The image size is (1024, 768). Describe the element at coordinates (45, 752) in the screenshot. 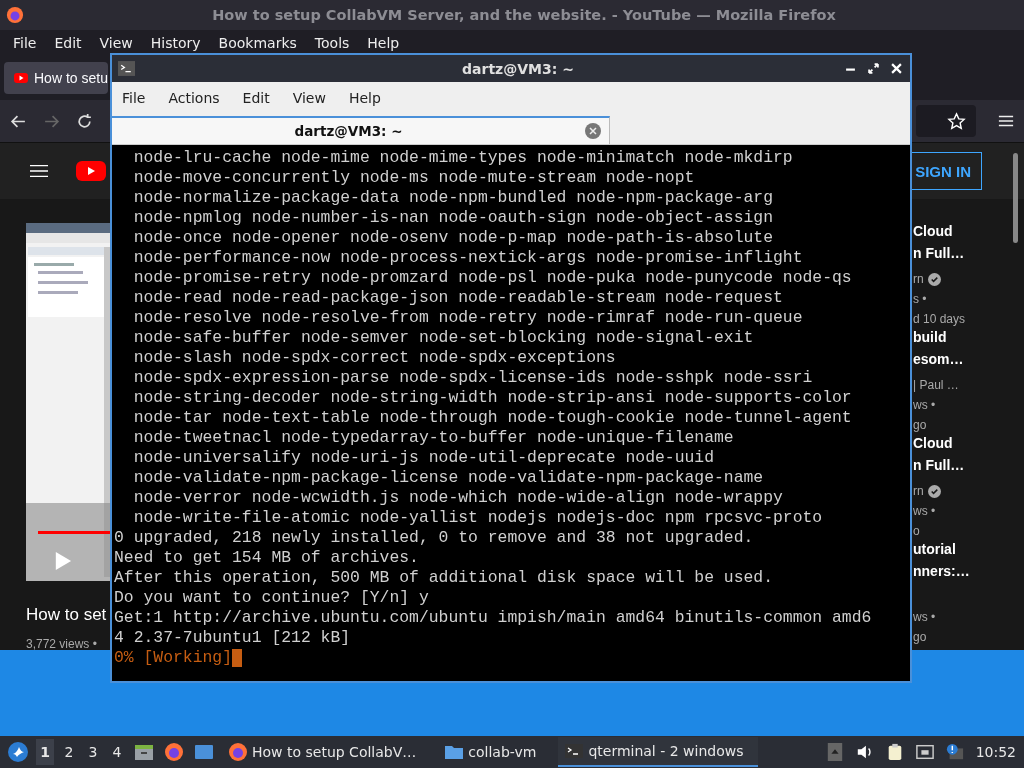

I see `workspace-button: 1` at that location.